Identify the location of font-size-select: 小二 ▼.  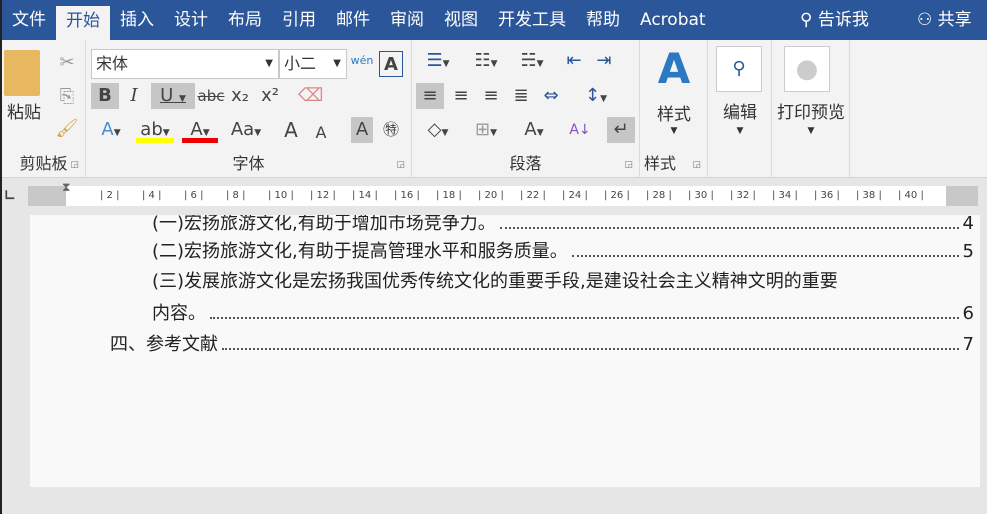
(313, 64).